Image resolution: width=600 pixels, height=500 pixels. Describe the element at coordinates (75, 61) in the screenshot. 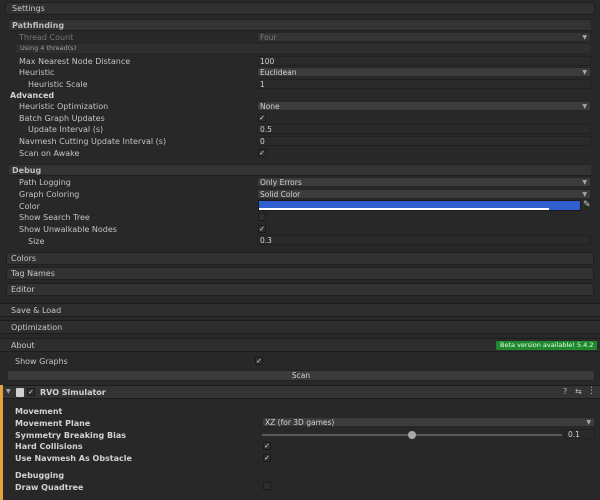

I see `max-nearest-label: Max Nearest Node Distance` at that location.